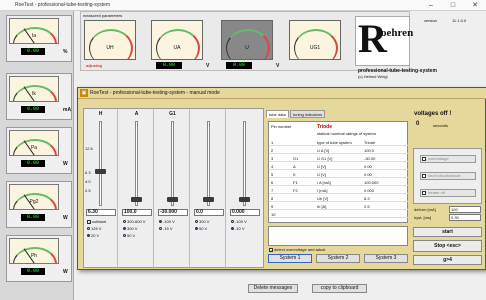  Describe the element at coordinates (339, 166) in the screenshot. I see `table-row: 4 A U [V] 0.00` at that location.